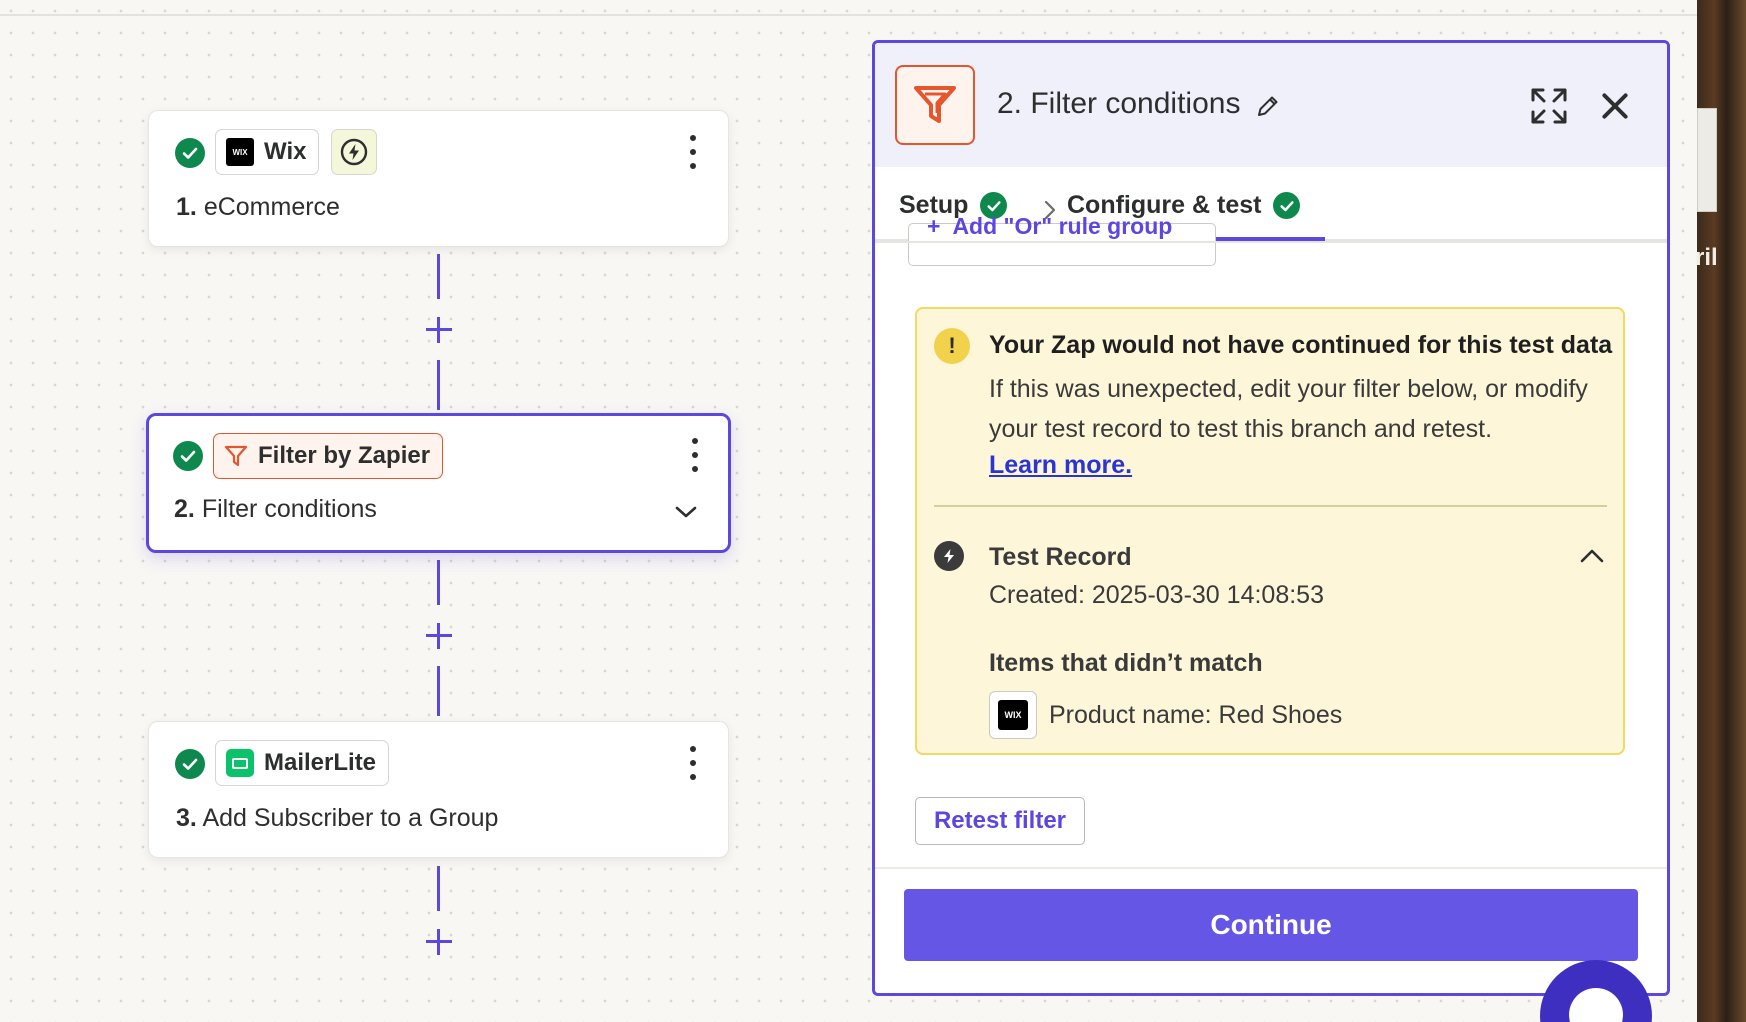 This screenshot has width=1746, height=1022. I want to click on chevron-up-icon, so click(1592, 556).